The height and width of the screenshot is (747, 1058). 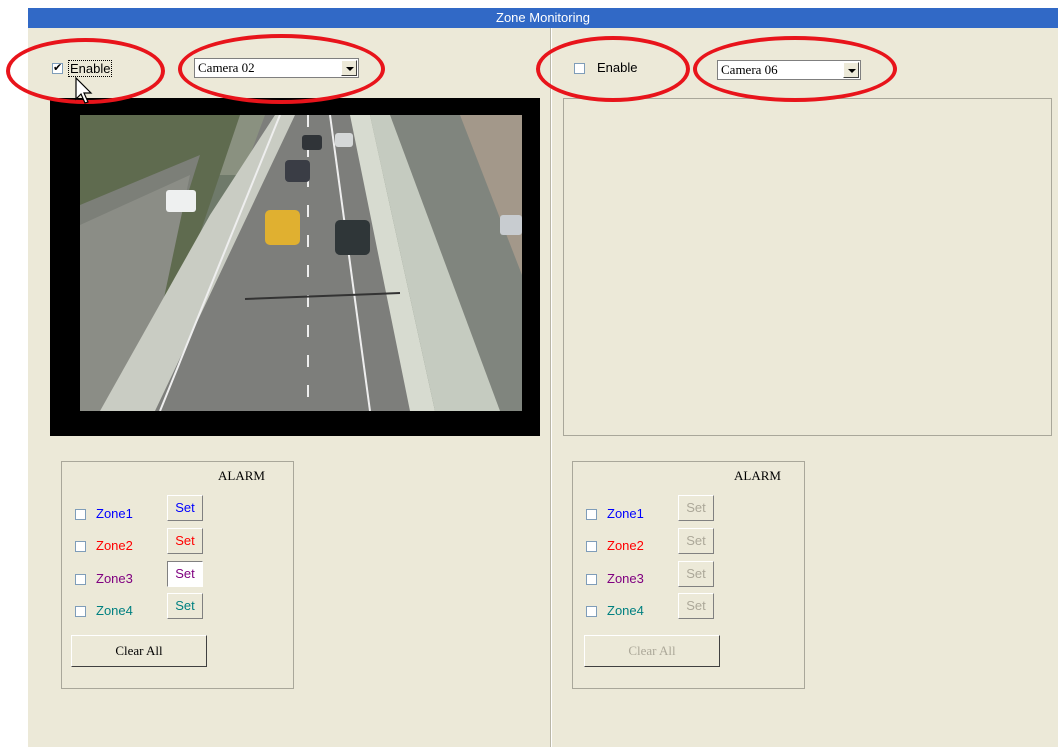 I want to click on highlight-ring-right-camera, so click(x=795, y=69).